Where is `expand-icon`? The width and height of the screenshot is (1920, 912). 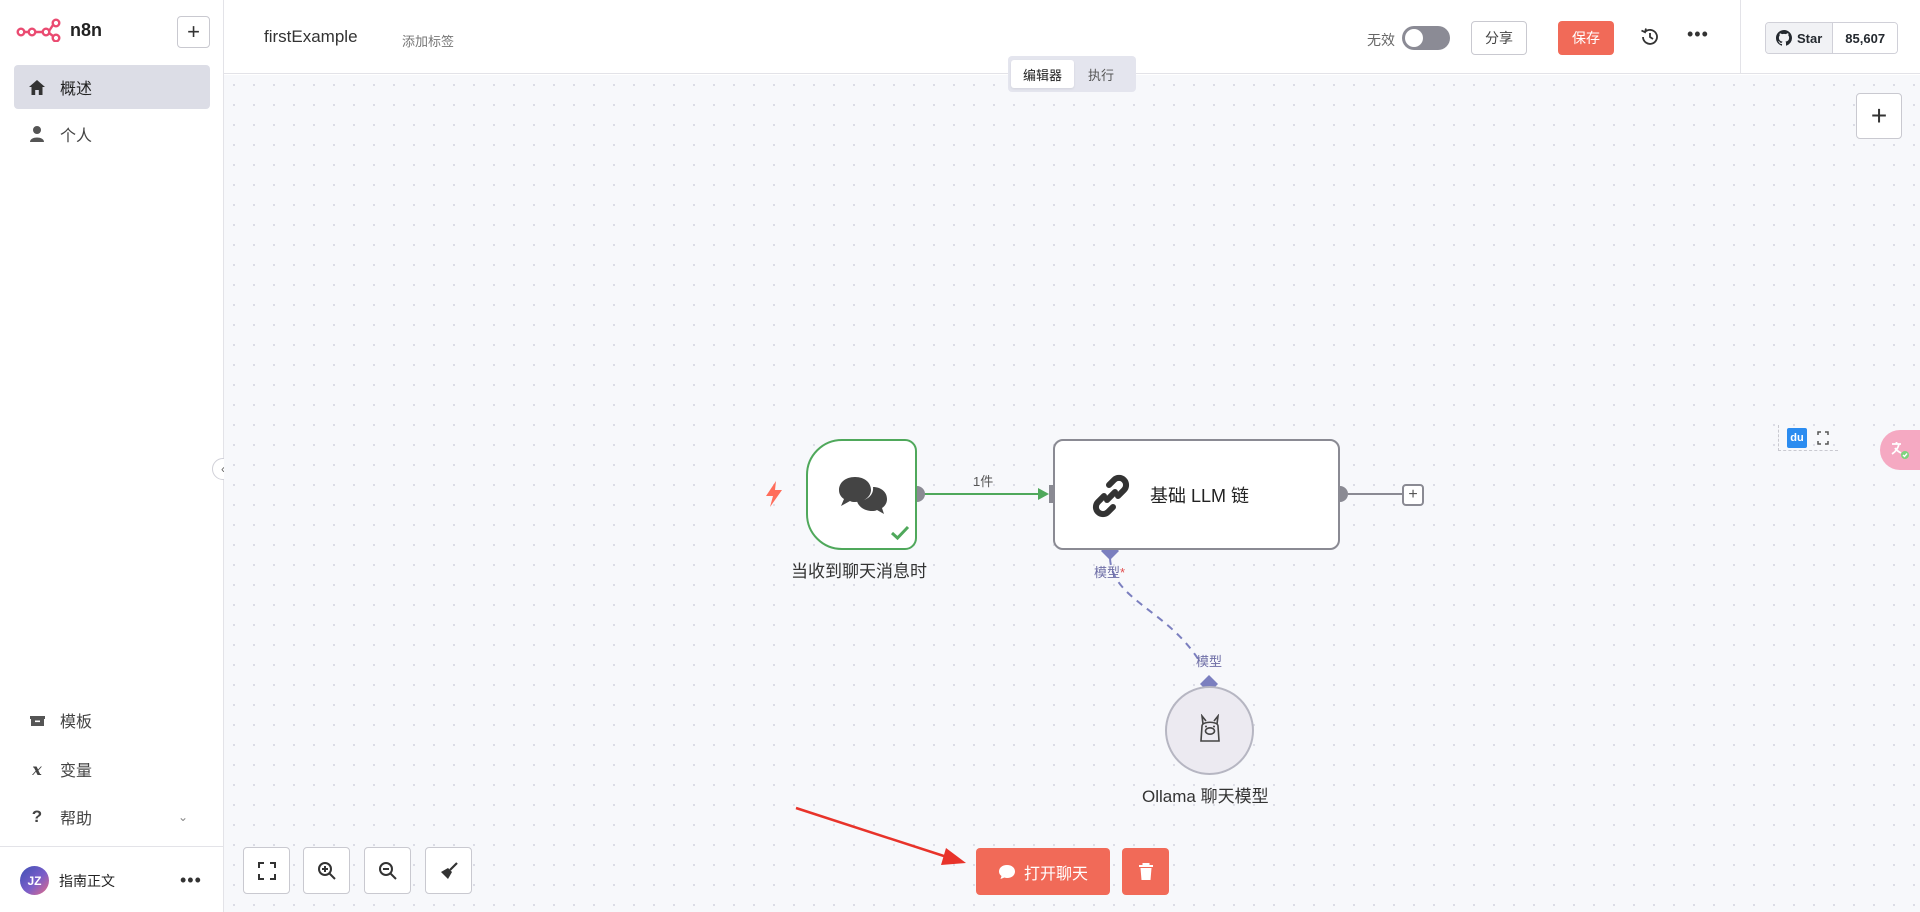 expand-icon is located at coordinates (1823, 437).